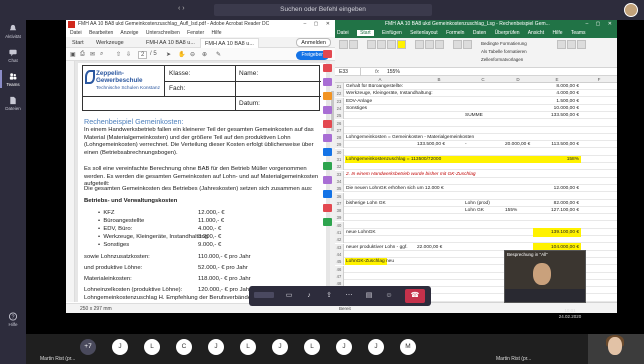 The image size is (644, 364). I want to click on row-number: 33, so click(339, 174).